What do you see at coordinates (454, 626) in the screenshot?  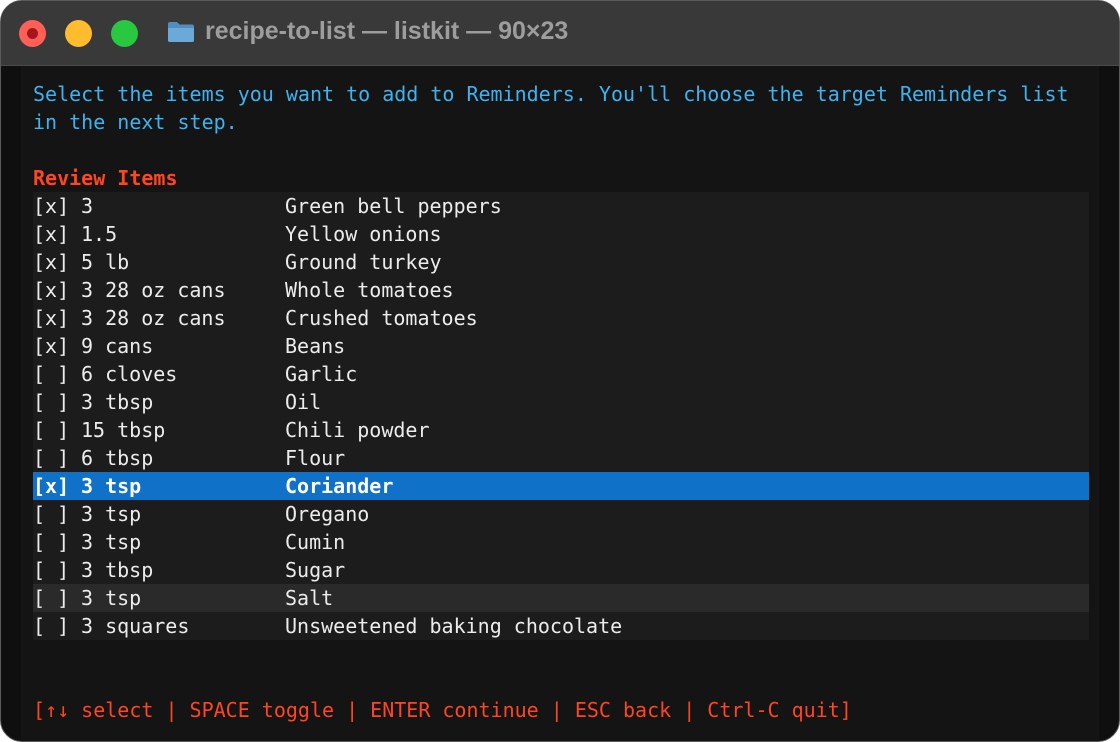 I see `item-name: Unsweetened baking chocolate` at bounding box center [454, 626].